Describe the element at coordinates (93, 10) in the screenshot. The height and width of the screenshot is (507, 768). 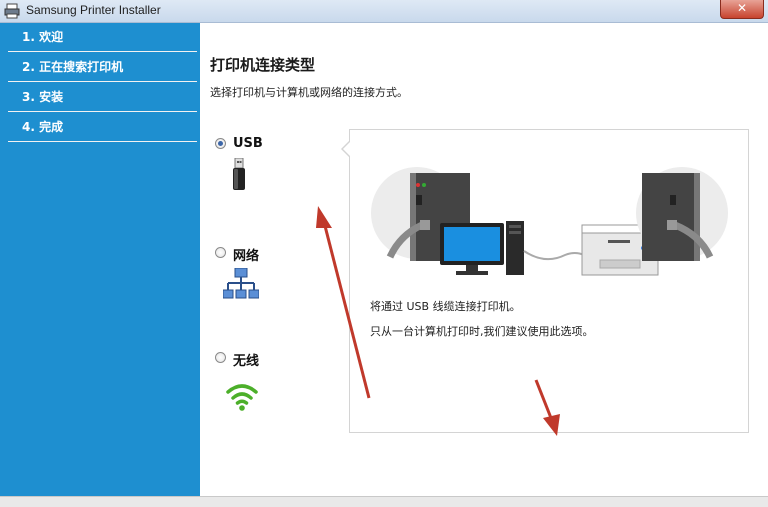
I see `window-title: Samsung Printer Installer` at that location.